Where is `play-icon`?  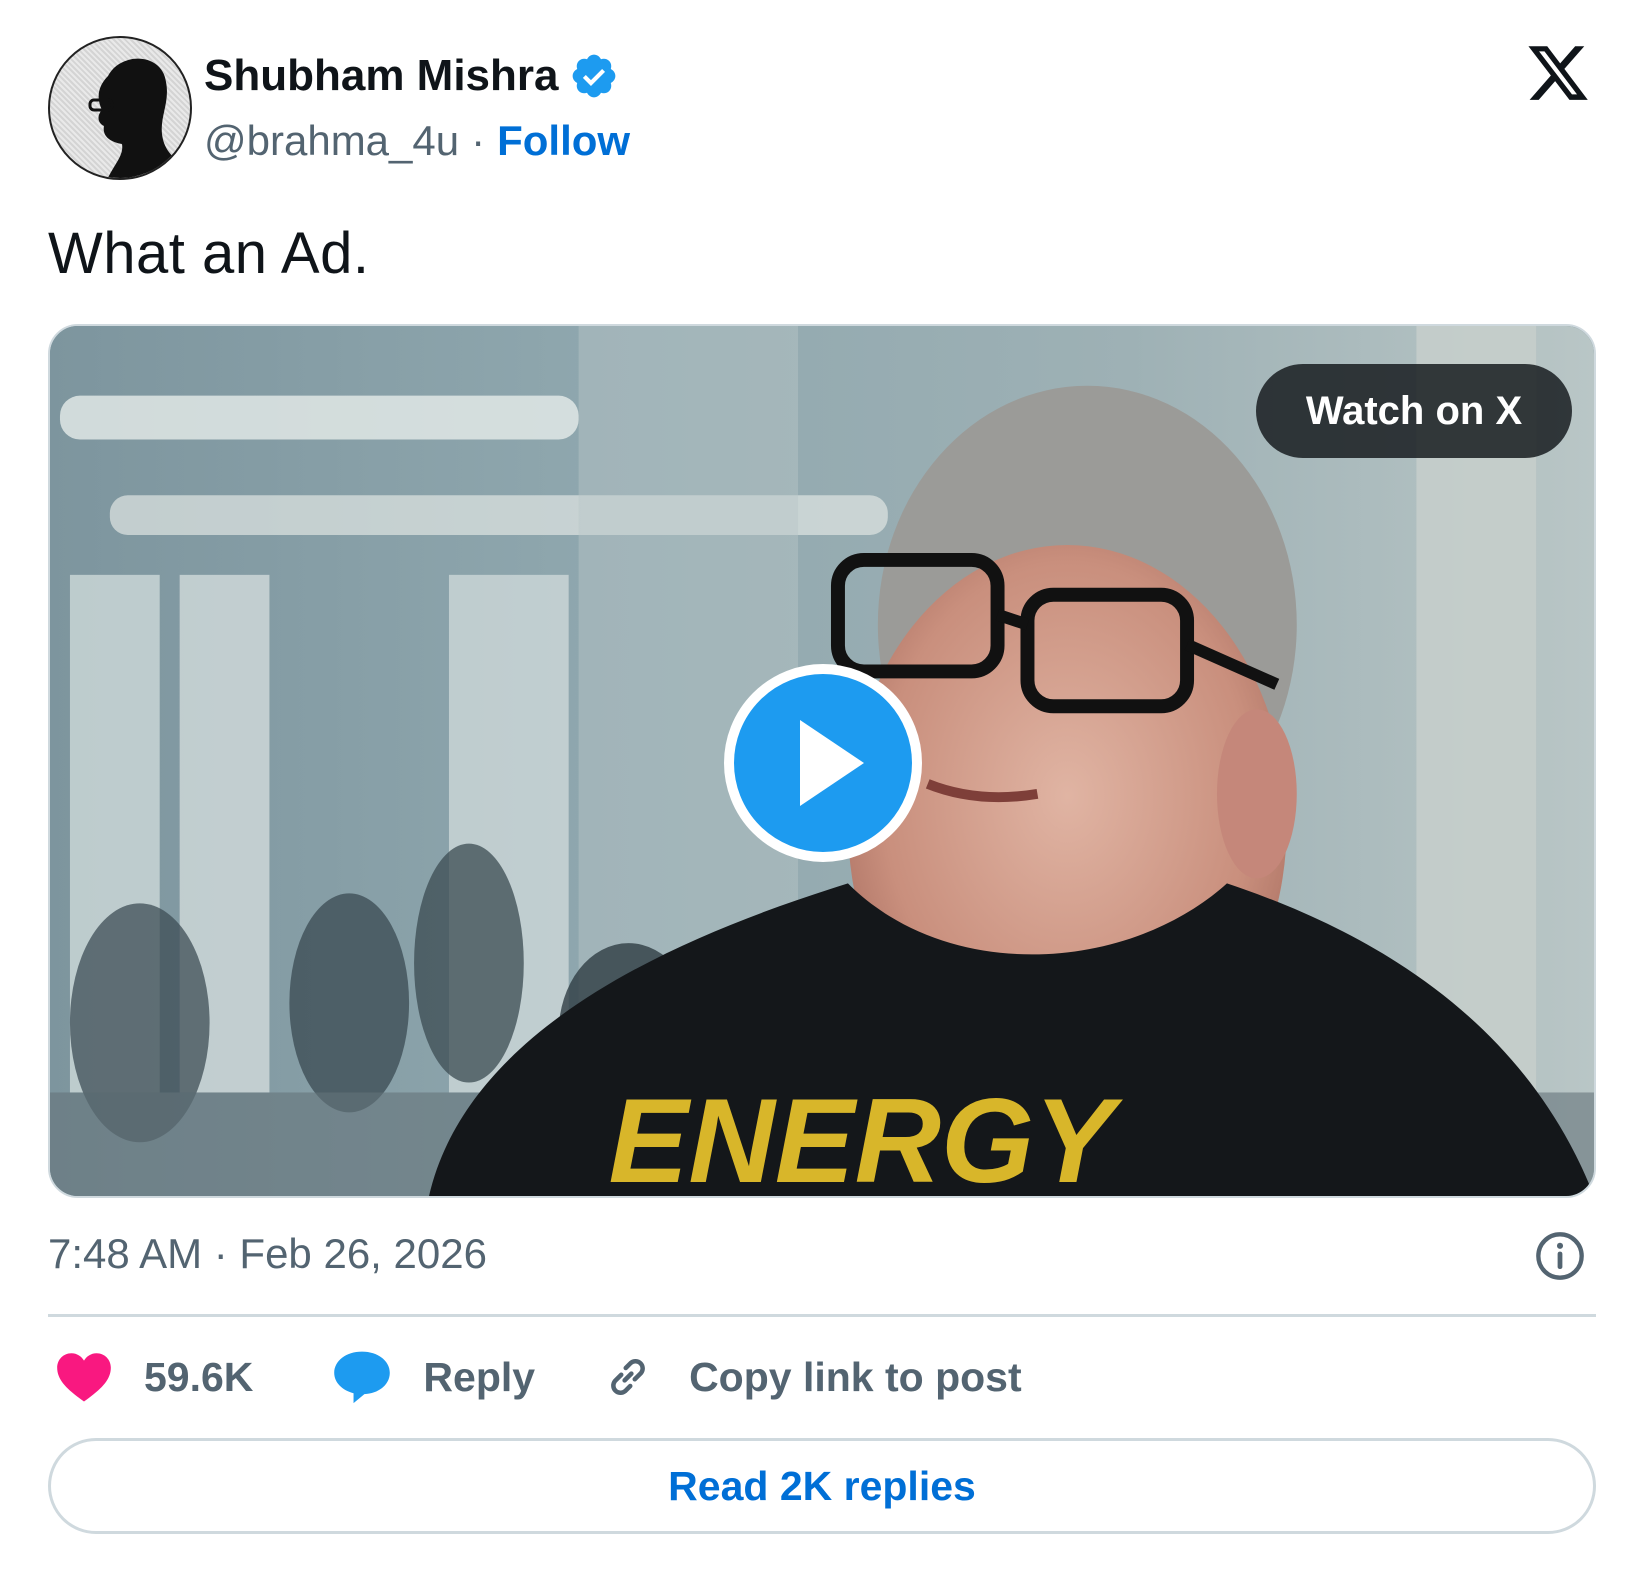
play-icon is located at coordinates (832, 763).